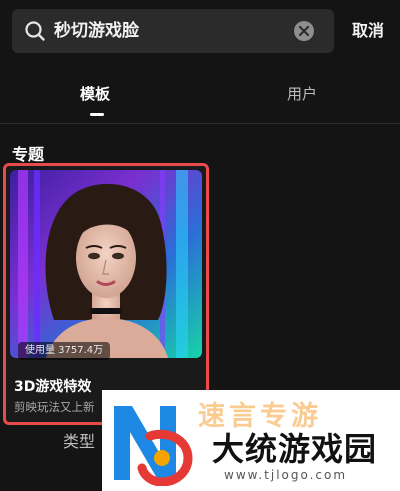 This screenshot has width=400, height=491. Describe the element at coordinates (302, 94) in the screenshot. I see `tab-user: 用户` at that location.